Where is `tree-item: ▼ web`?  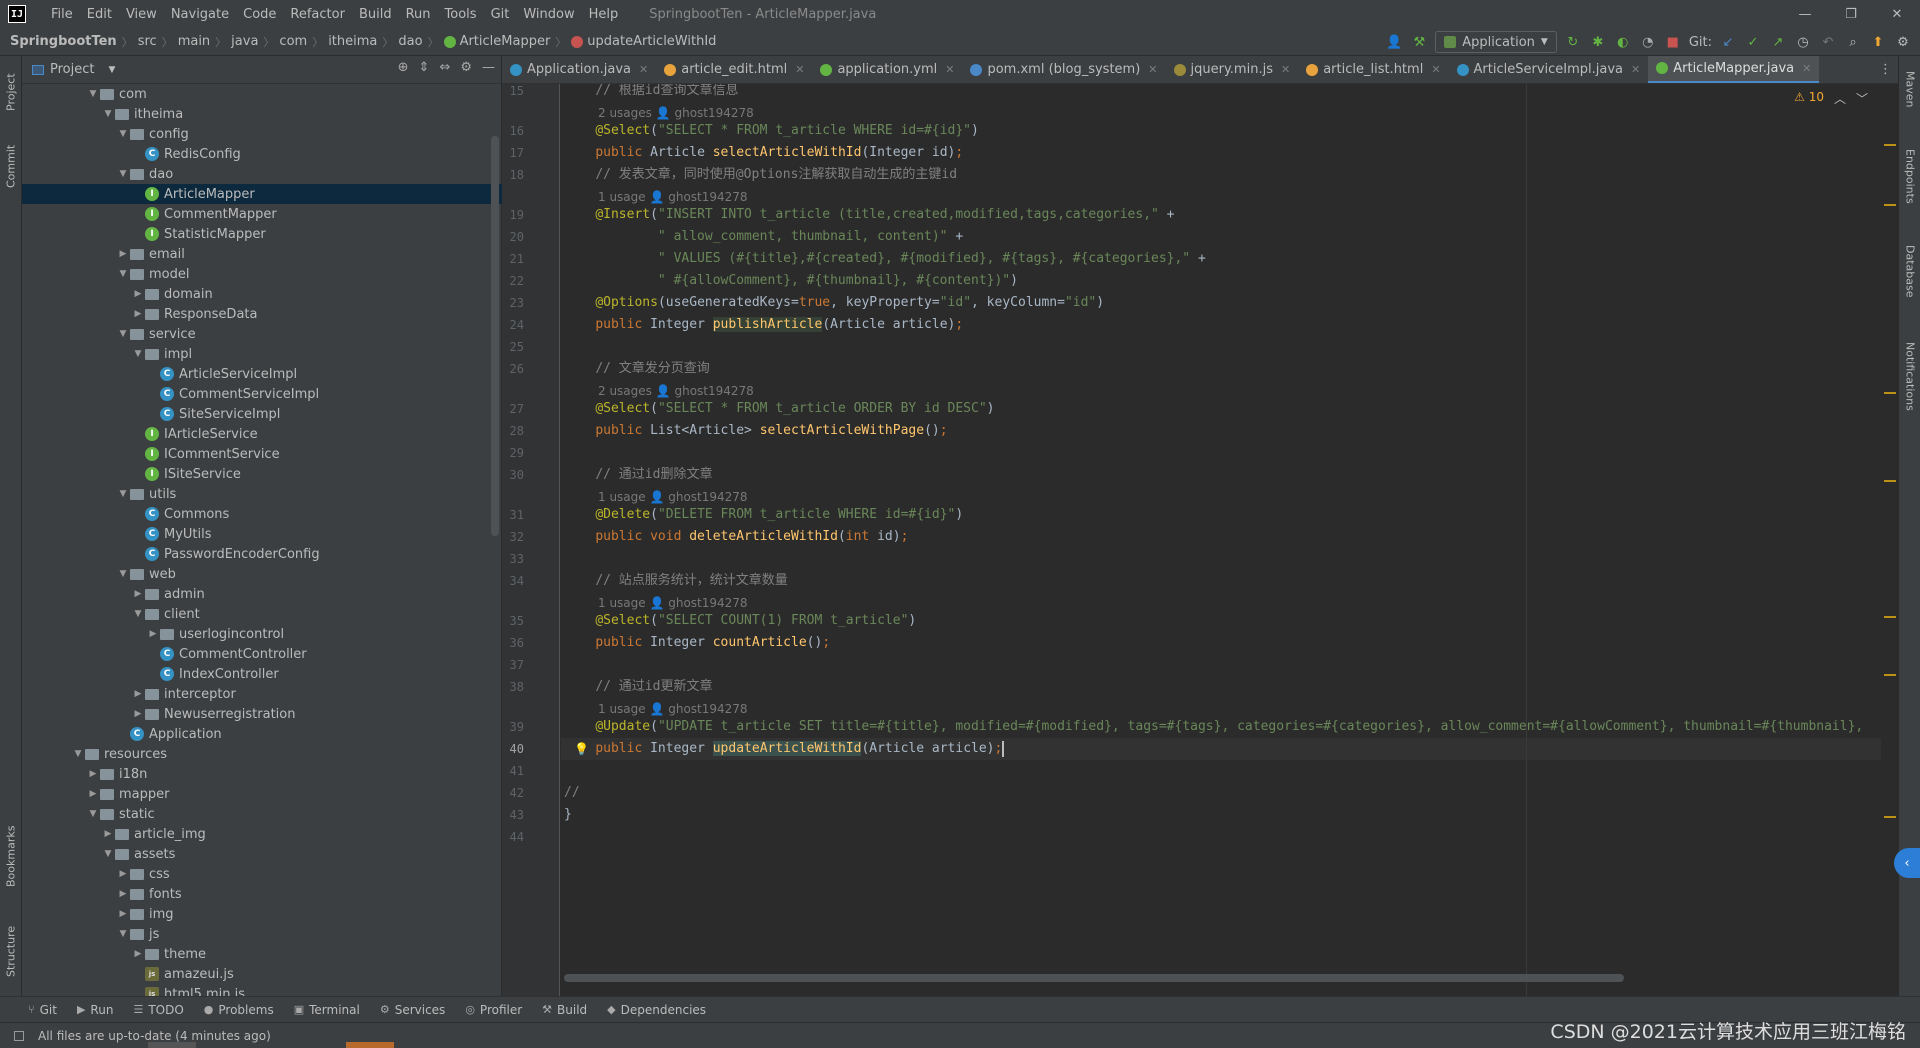 tree-item: ▼ web is located at coordinates (262, 574).